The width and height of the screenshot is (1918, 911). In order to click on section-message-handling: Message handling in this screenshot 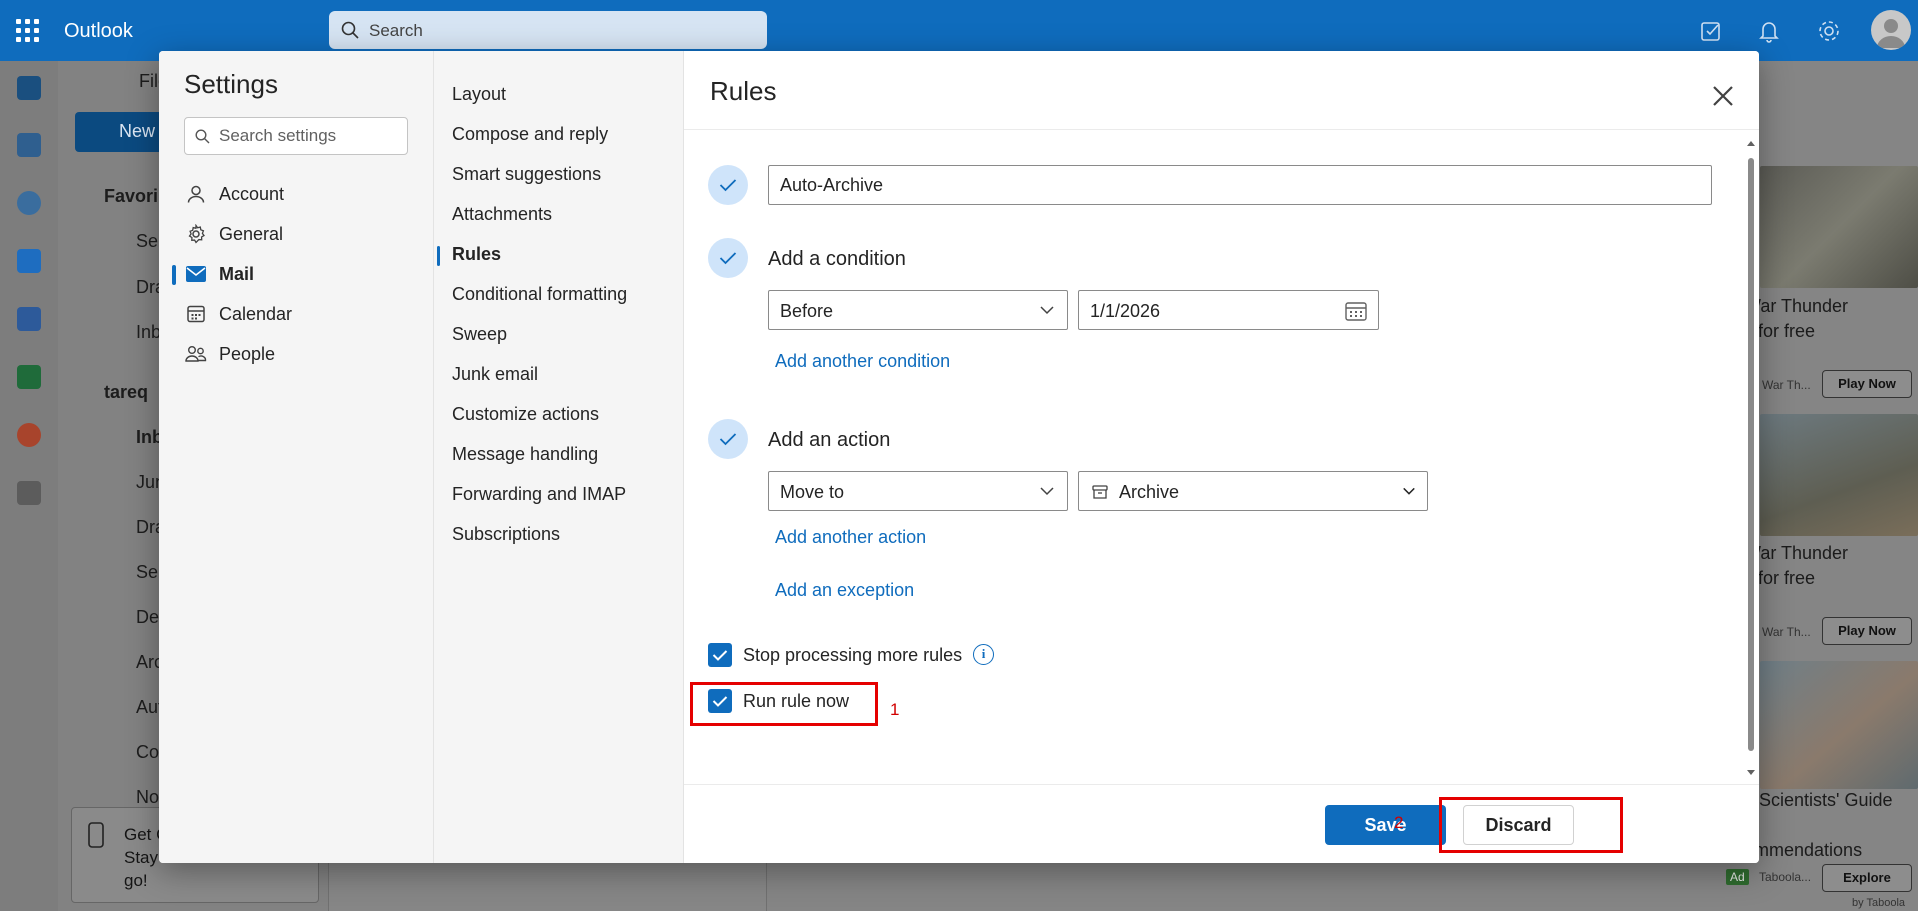, I will do `click(525, 454)`.